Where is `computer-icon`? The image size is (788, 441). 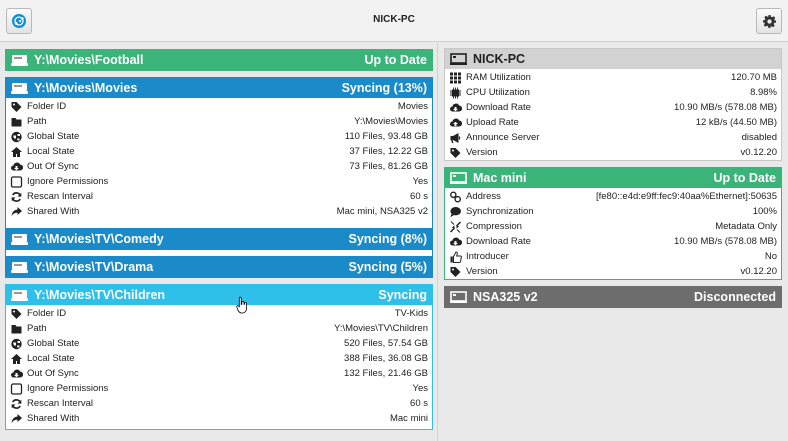 computer-icon is located at coordinates (458, 59).